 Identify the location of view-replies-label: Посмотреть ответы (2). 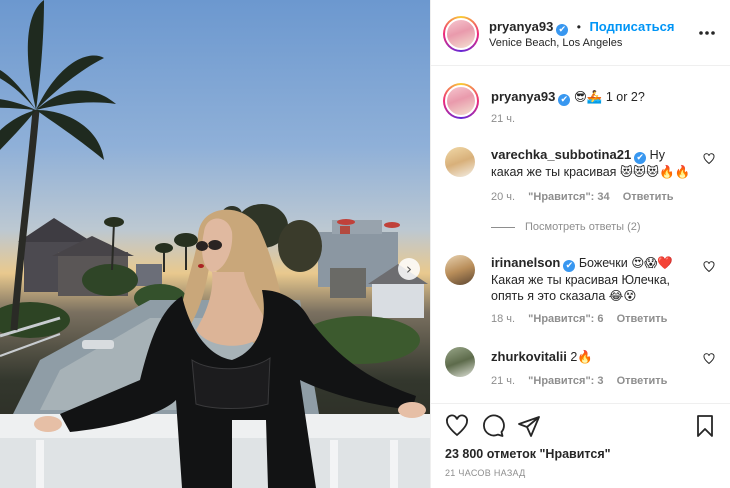
(583, 227).